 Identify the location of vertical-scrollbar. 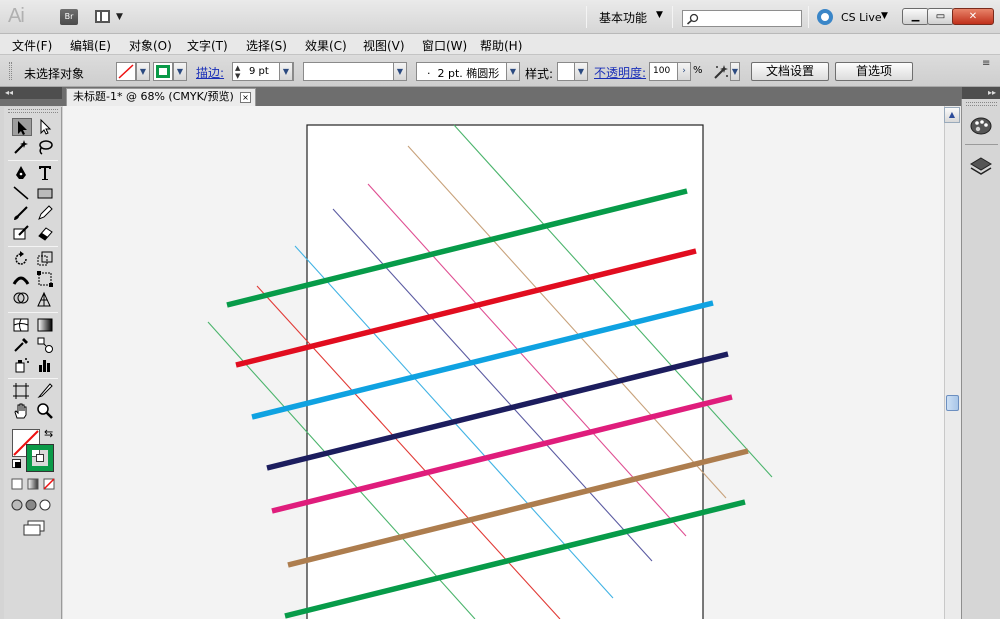
(952, 362).